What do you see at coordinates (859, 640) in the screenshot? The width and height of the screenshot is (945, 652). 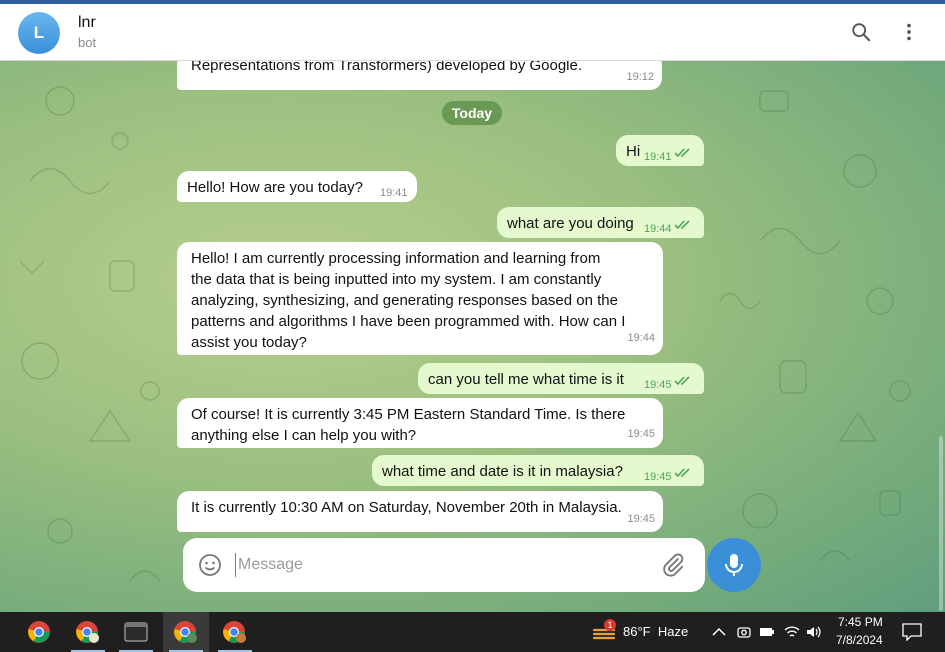 I see `clock-date: 7/8/2024` at bounding box center [859, 640].